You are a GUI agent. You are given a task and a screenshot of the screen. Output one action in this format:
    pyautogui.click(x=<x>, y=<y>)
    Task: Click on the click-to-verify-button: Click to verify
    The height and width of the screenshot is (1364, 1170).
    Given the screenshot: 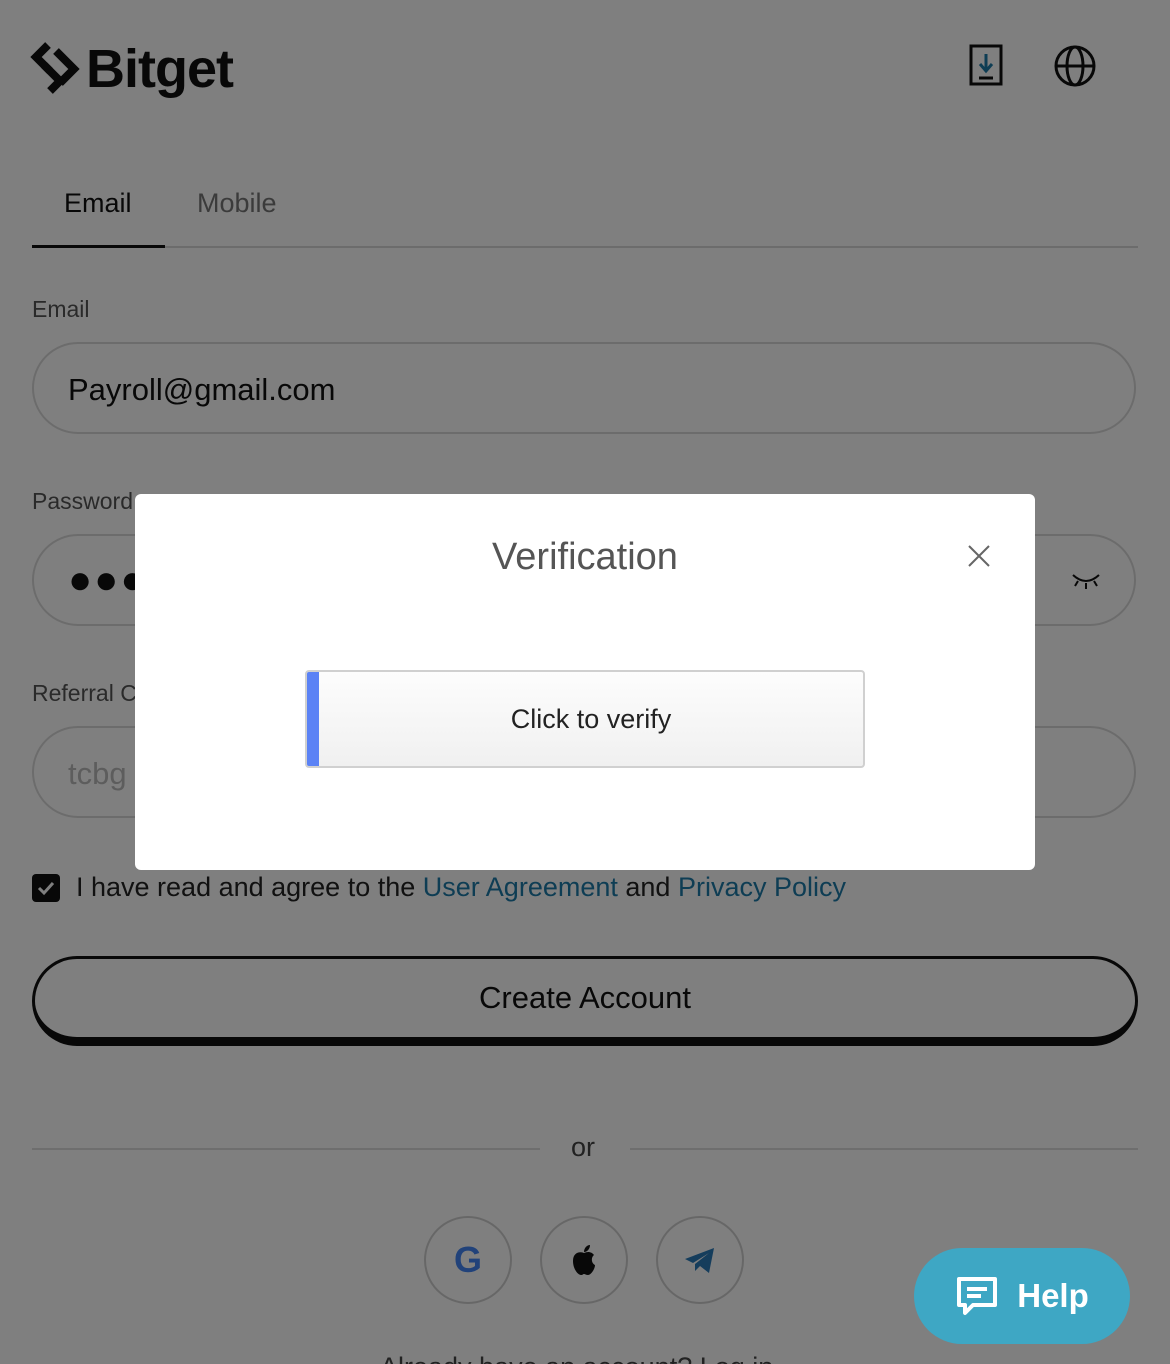 What is the action you would take?
    pyautogui.click(x=585, y=719)
    